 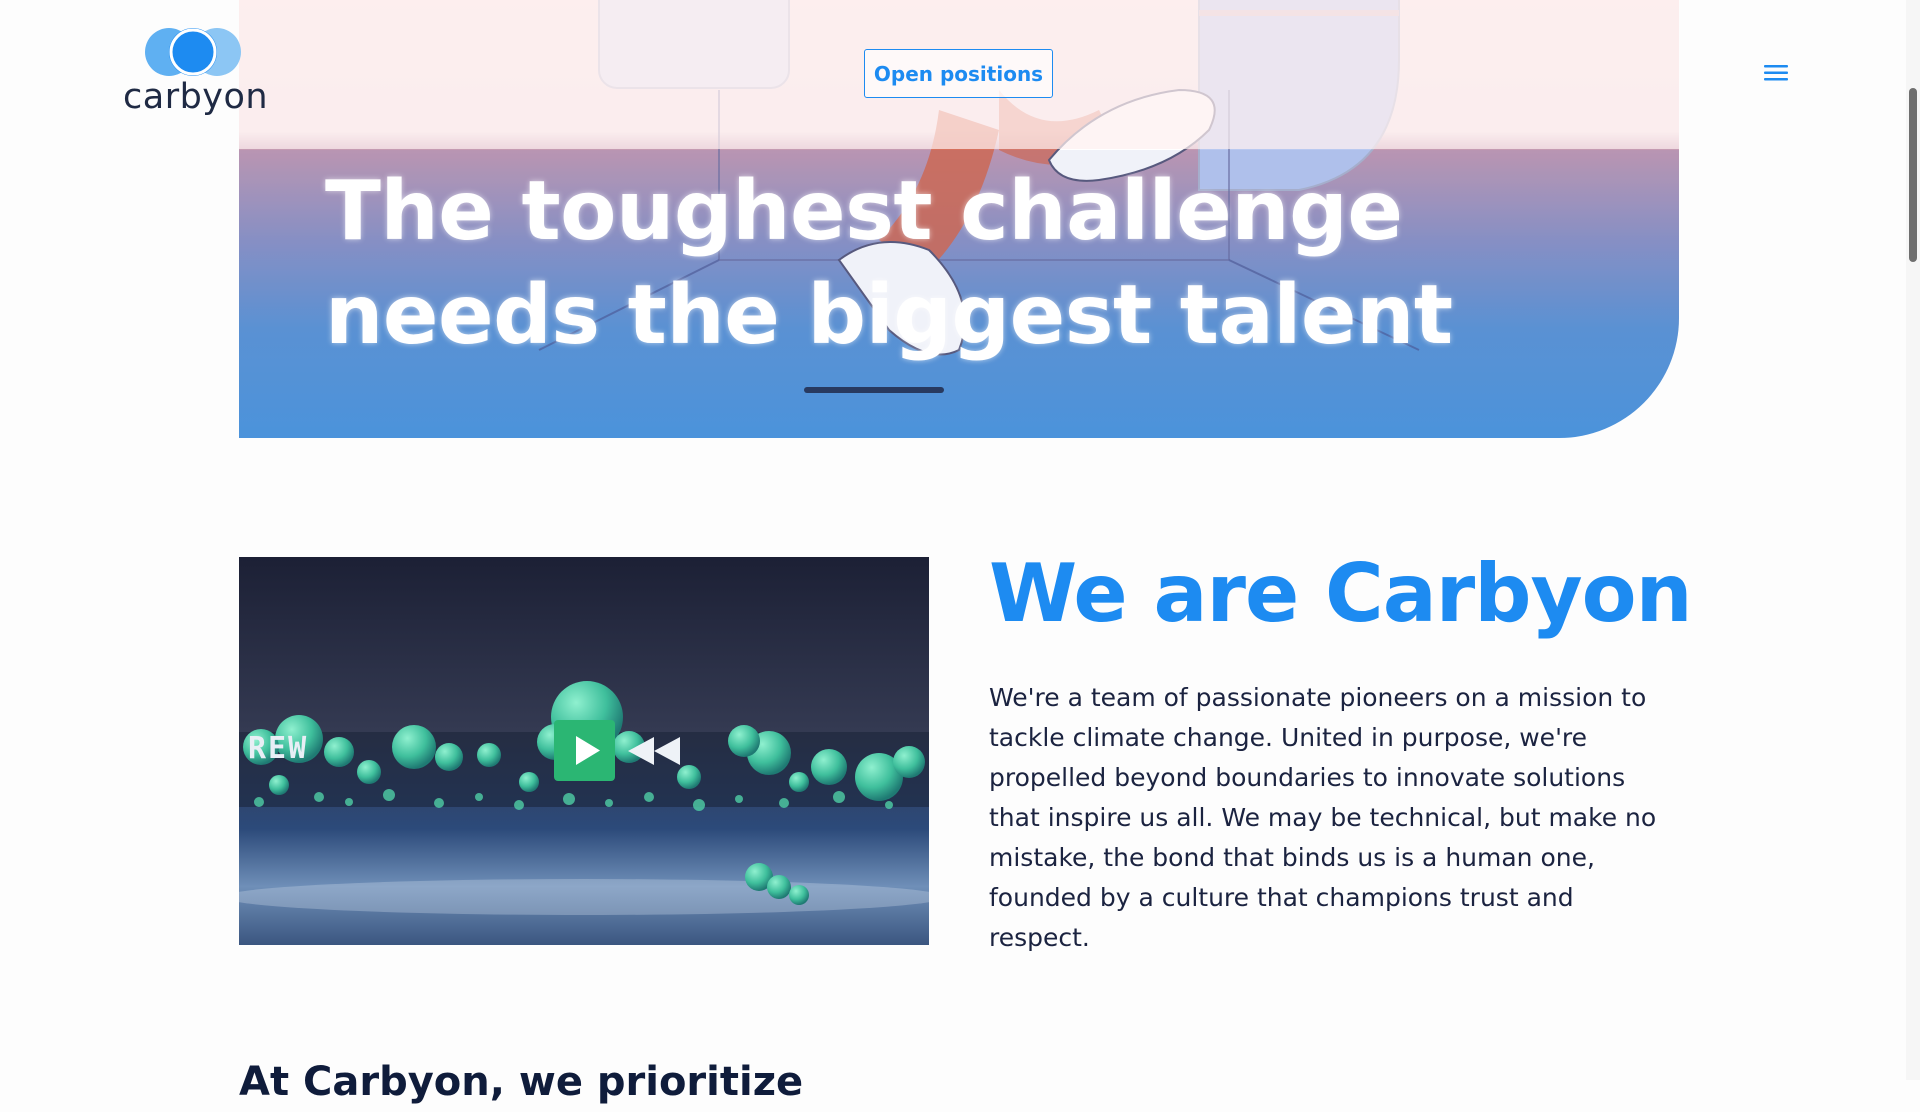 What do you see at coordinates (278, 748) in the screenshot?
I see `video-rew-label: REW` at bounding box center [278, 748].